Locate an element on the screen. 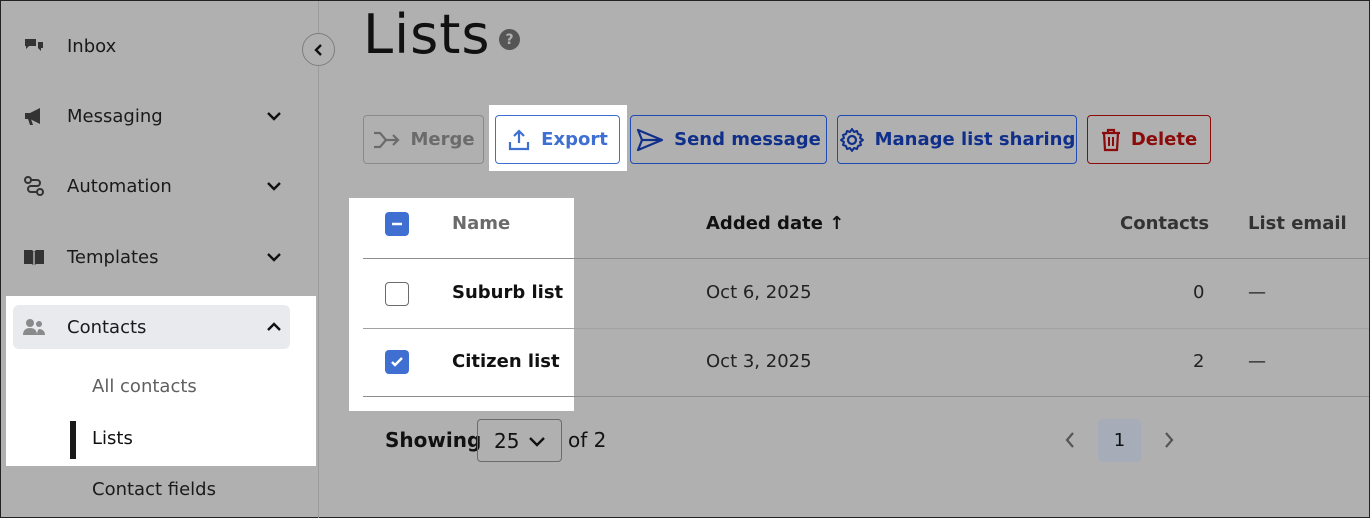 Image resolution: width=1370 pixels, height=518 pixels. help-icon: ? is located at coordinates (509, 39).